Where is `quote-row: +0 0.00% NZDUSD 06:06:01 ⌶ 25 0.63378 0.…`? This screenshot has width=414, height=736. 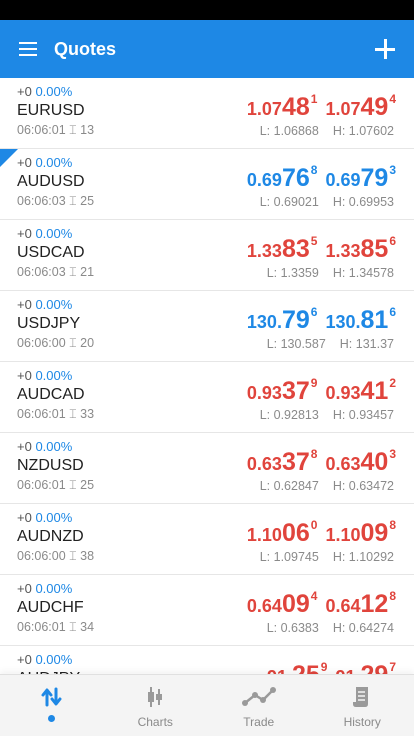 quote-row: +0 0.00% NZDUSD 06:06:01 ⌶ 25 0.63378 0.… is located at coordinates (207, 468).